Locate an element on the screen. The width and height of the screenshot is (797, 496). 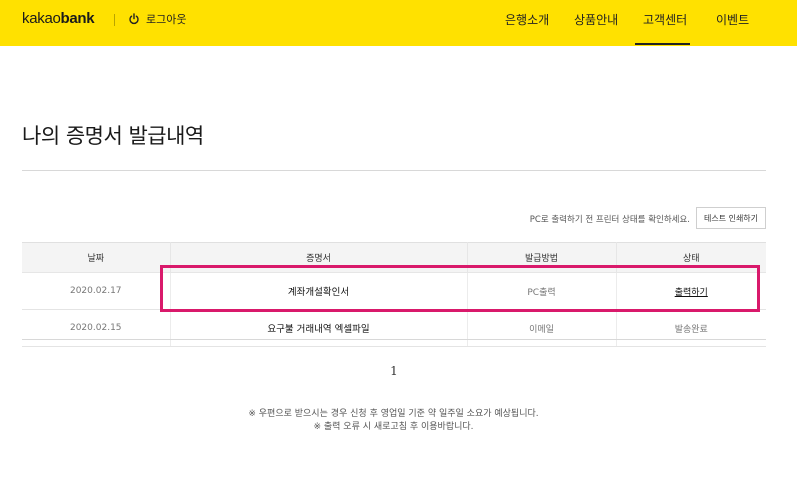
logout-button: 로그아웃 is located at coordinates (157, 19).